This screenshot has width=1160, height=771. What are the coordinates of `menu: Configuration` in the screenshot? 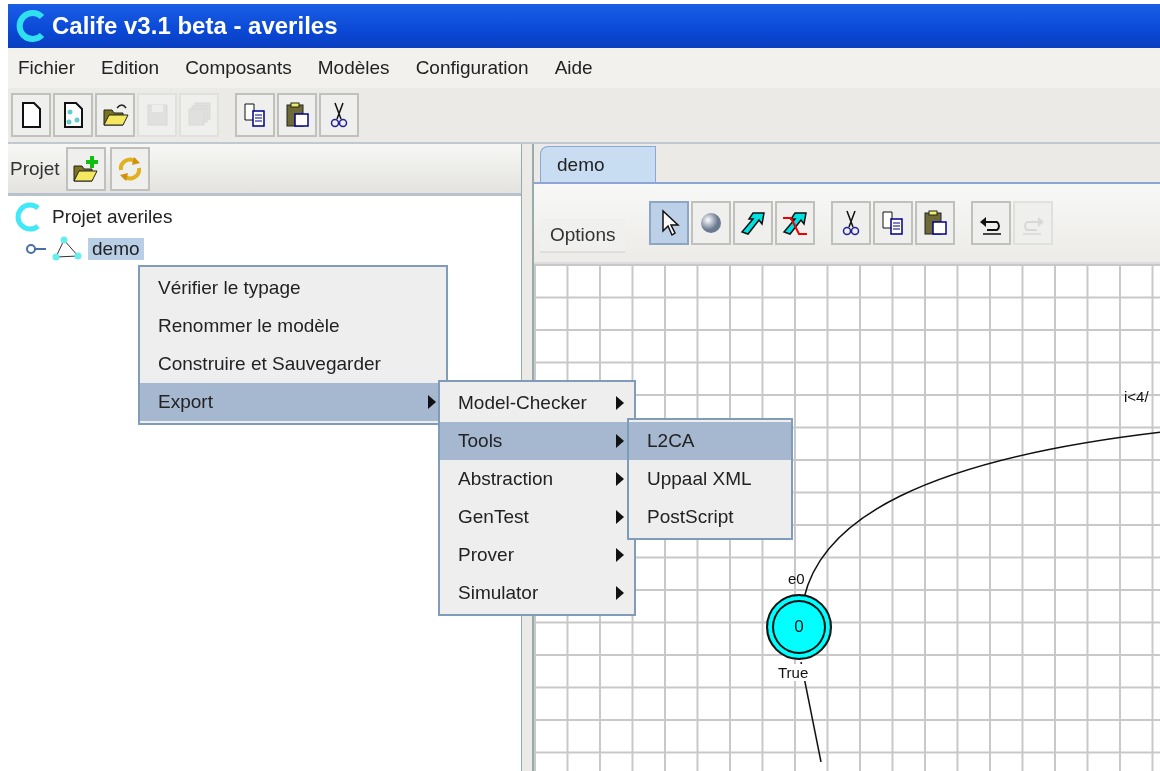 It's located at (472, 68).